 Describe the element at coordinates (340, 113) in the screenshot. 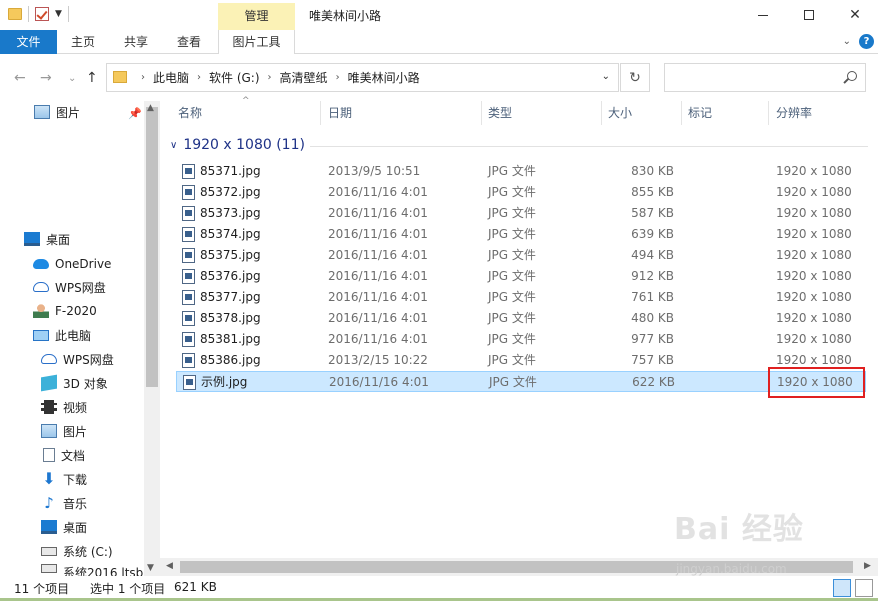

I see `column-header-date: 日期` at that location.